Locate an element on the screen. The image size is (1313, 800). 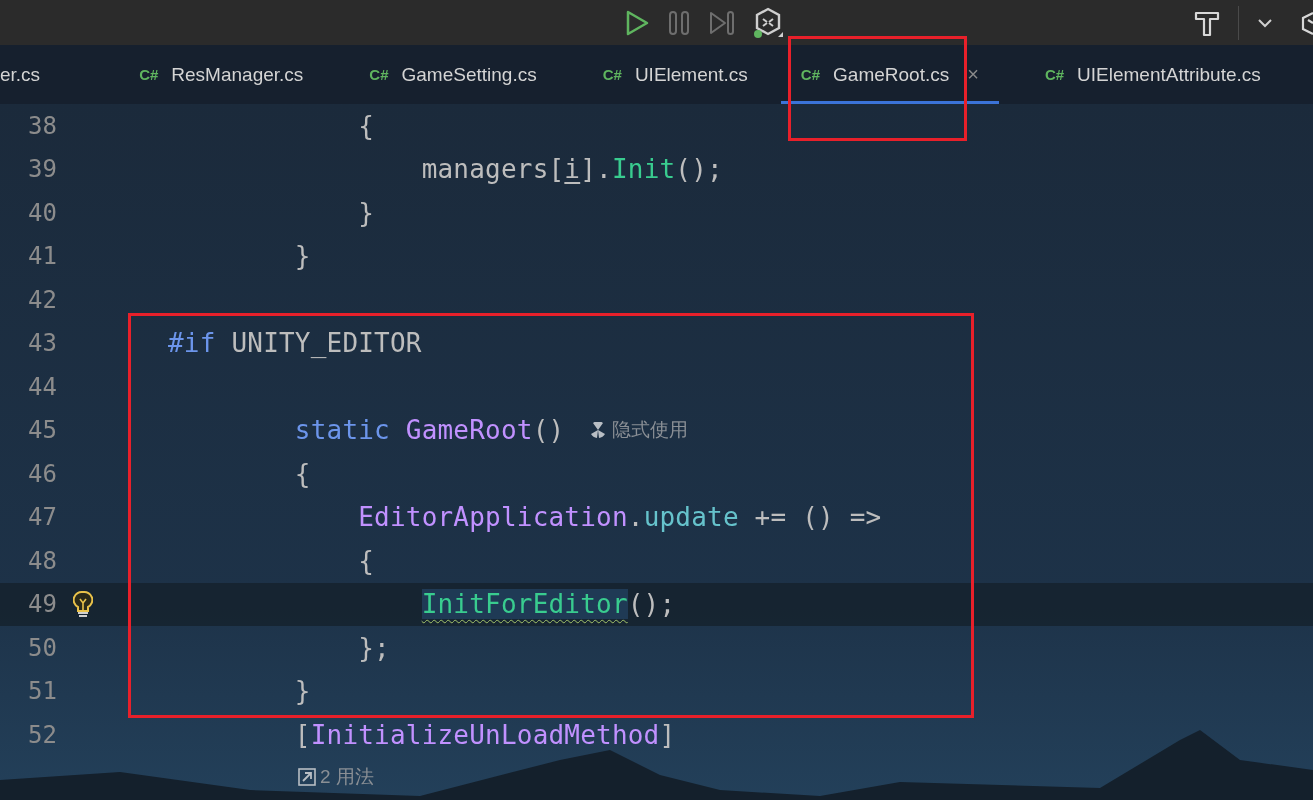
code-line: }; is located at coordinates (373, 647).